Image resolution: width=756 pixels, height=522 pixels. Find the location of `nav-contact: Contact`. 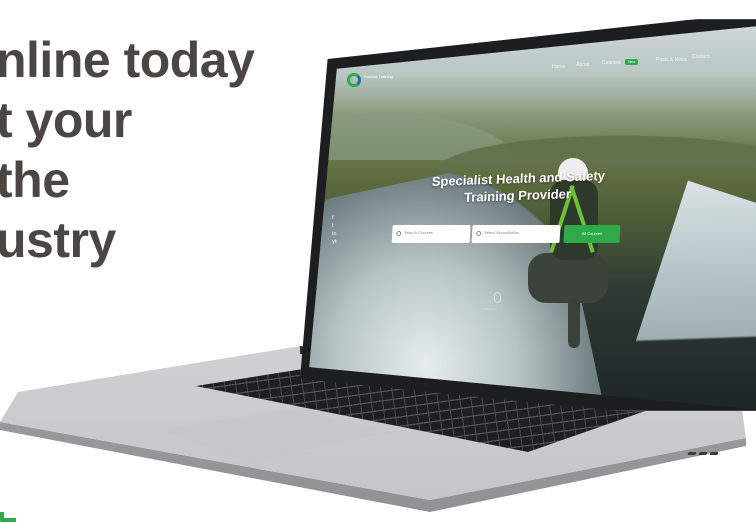

nav-contact: Contact is located at coordinates (700, 57).